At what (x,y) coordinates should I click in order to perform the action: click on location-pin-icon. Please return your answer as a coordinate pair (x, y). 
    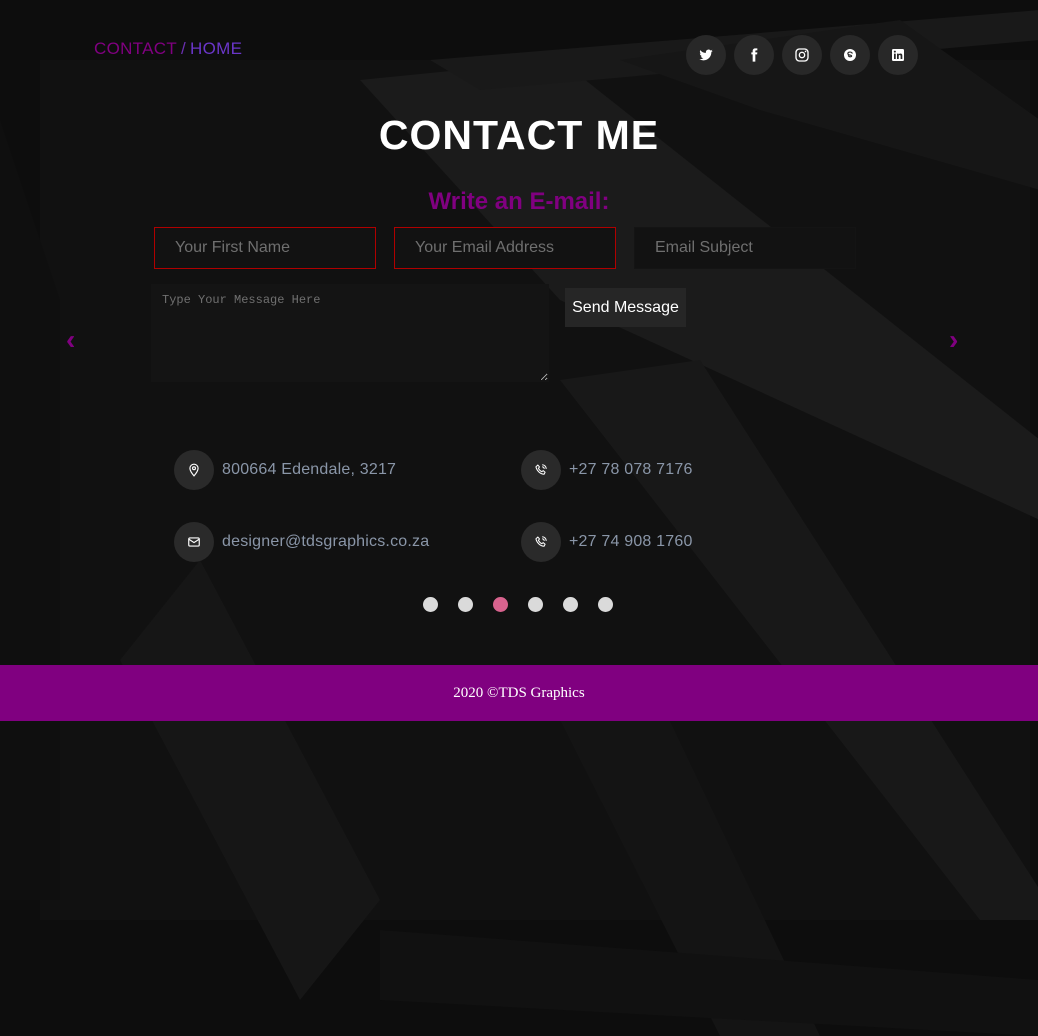
    Looking at the image, I should click on (194, 470).